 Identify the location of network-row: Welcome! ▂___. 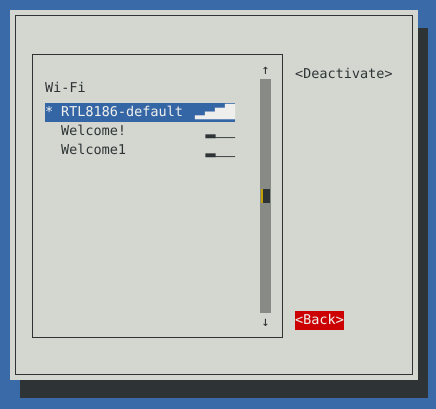
(140, 131).